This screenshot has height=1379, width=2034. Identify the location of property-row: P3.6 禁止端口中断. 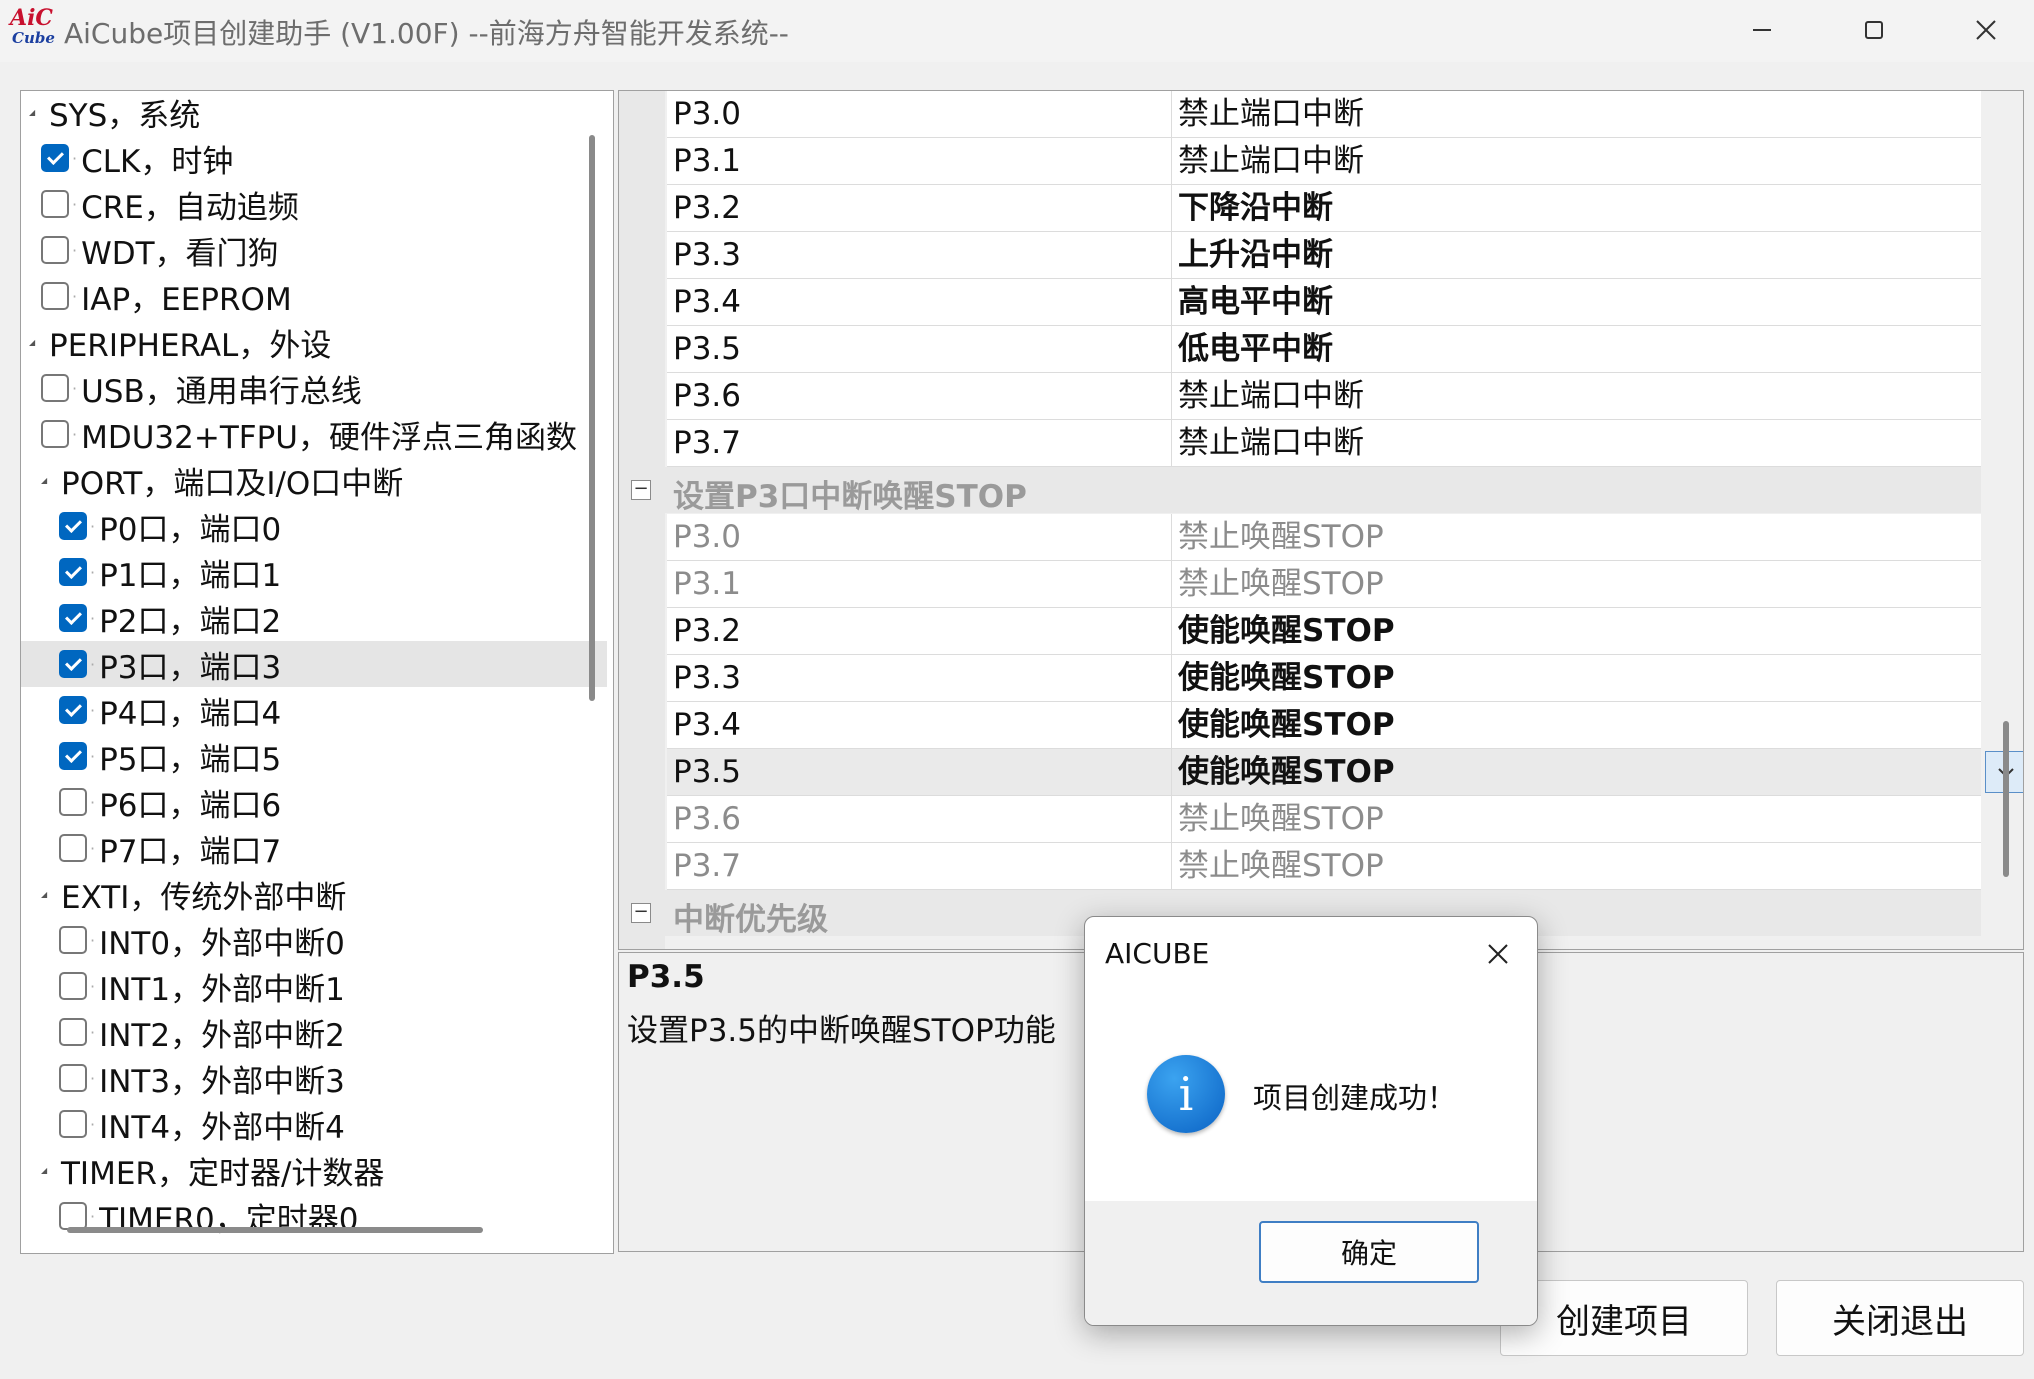
(1324, 396).